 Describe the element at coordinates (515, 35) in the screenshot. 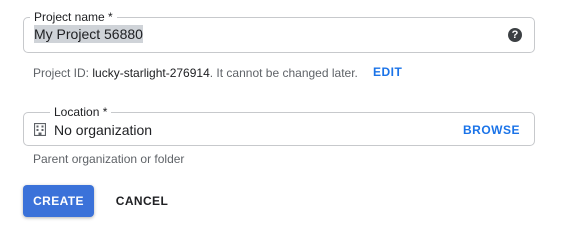

I see `help-icon: ?` at that location.